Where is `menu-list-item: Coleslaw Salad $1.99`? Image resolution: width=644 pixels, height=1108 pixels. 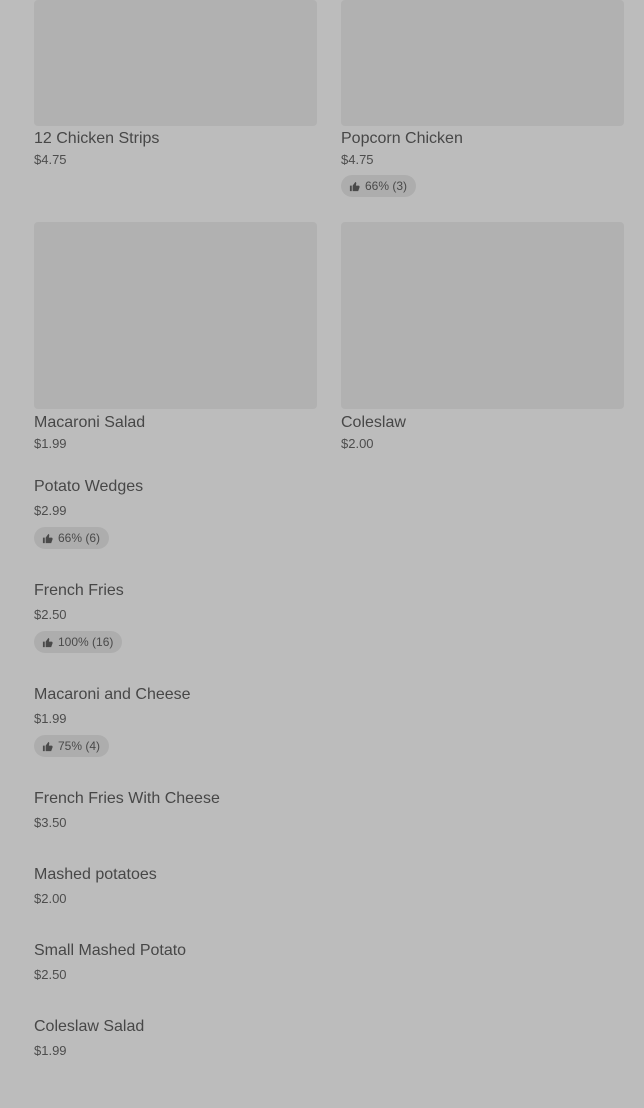
menu-list-item: Coleslaw Salad $1.99 is located at coordinates (329, 1042).